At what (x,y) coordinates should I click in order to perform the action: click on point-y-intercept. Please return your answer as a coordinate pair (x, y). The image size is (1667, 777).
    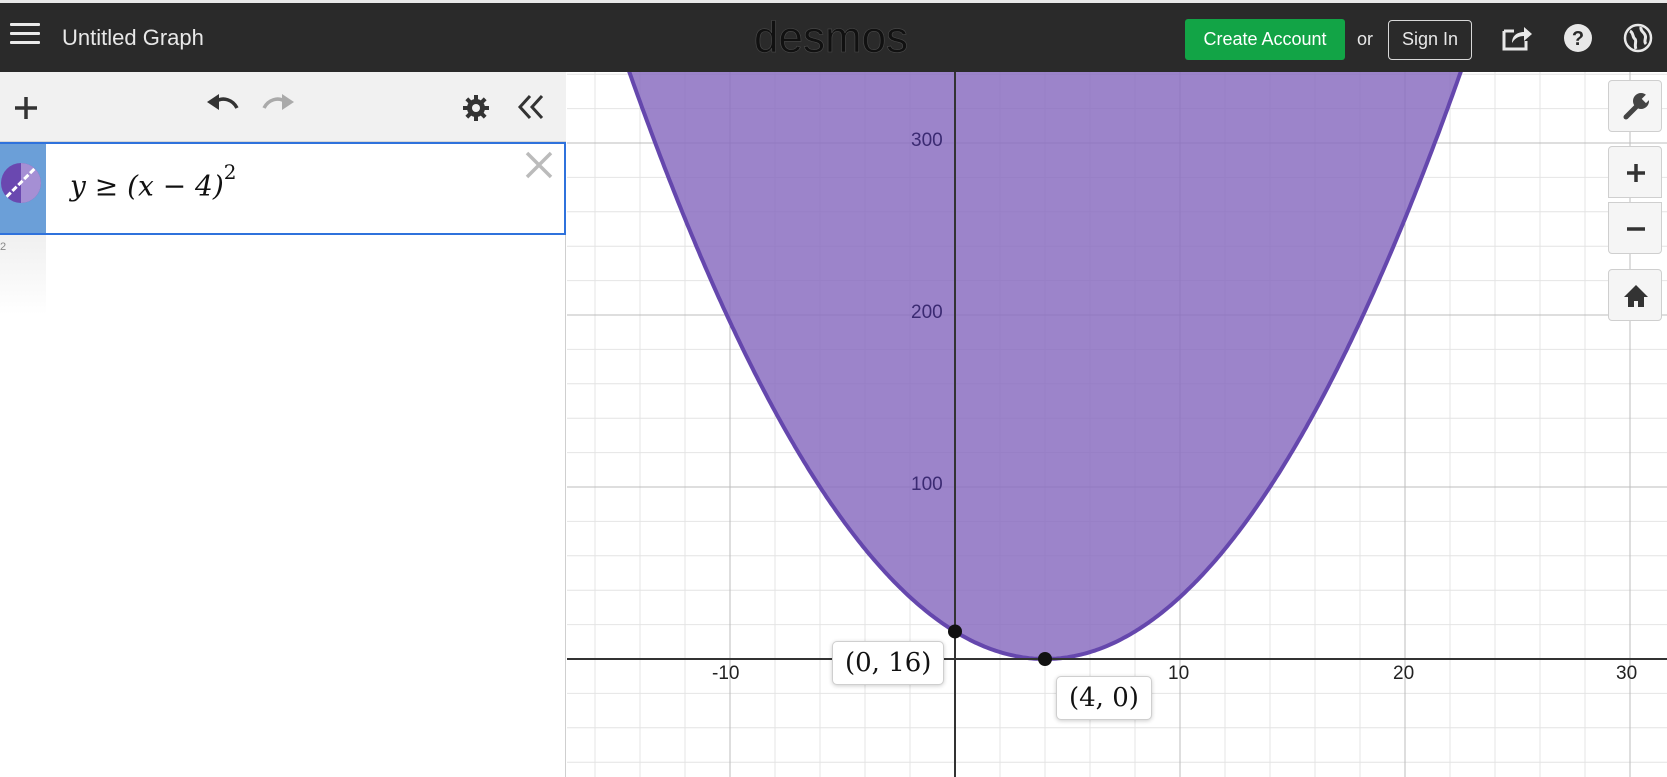
    Looking at the image, I should click on (955, 631).